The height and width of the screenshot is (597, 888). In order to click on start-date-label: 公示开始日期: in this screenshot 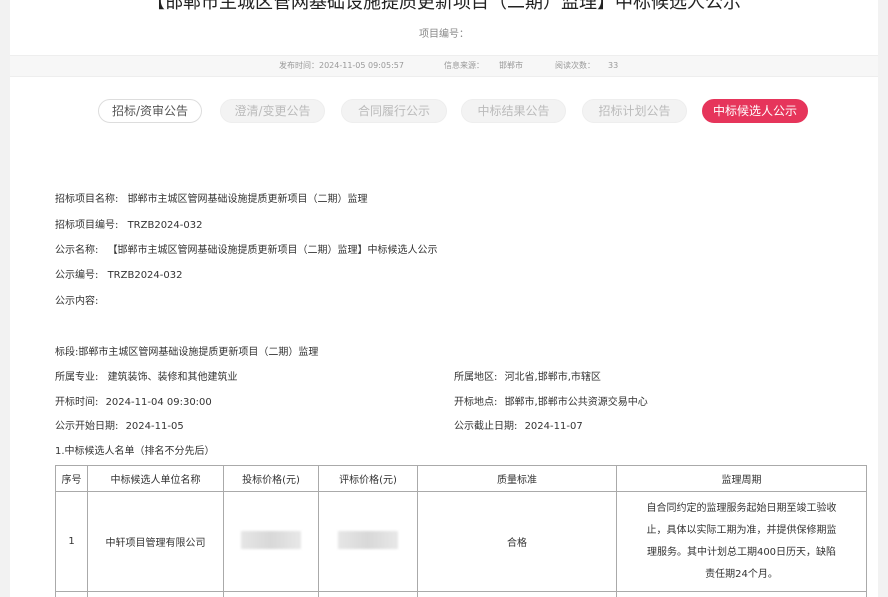, I will do `click(87, 426)`.